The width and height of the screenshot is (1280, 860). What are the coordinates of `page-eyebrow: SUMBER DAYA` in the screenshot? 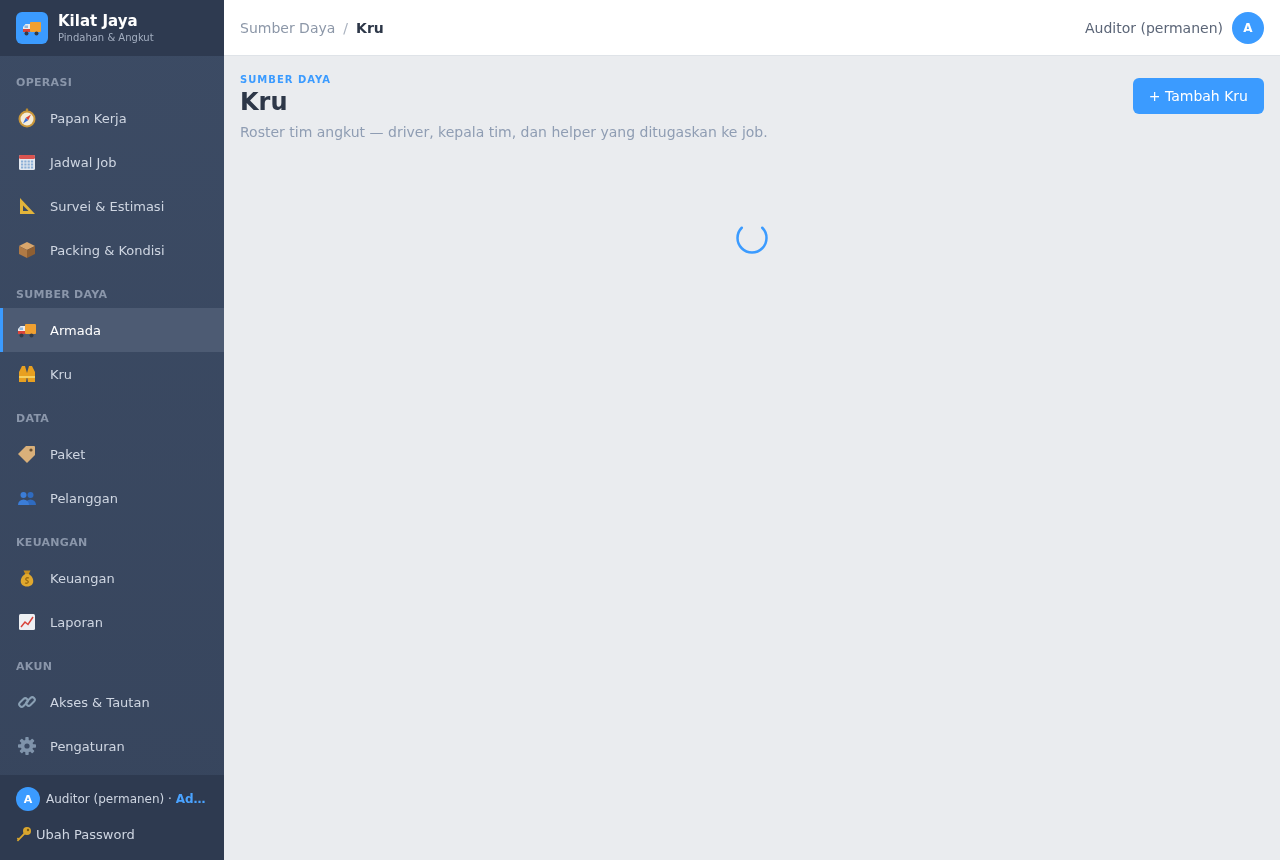 It's located at (285, 79).